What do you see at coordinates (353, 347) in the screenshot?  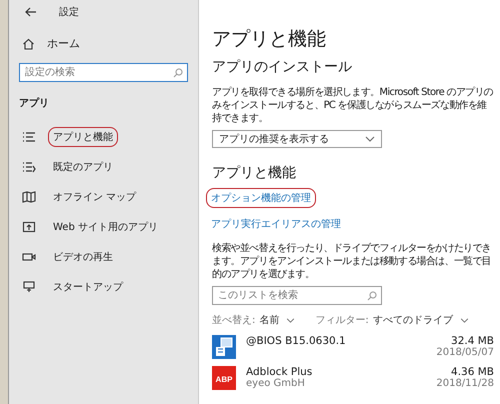 I see `app-row: @BIOS B15.0630.1 32.4 MB 2018/05/07` at bounding box center [353, 347].